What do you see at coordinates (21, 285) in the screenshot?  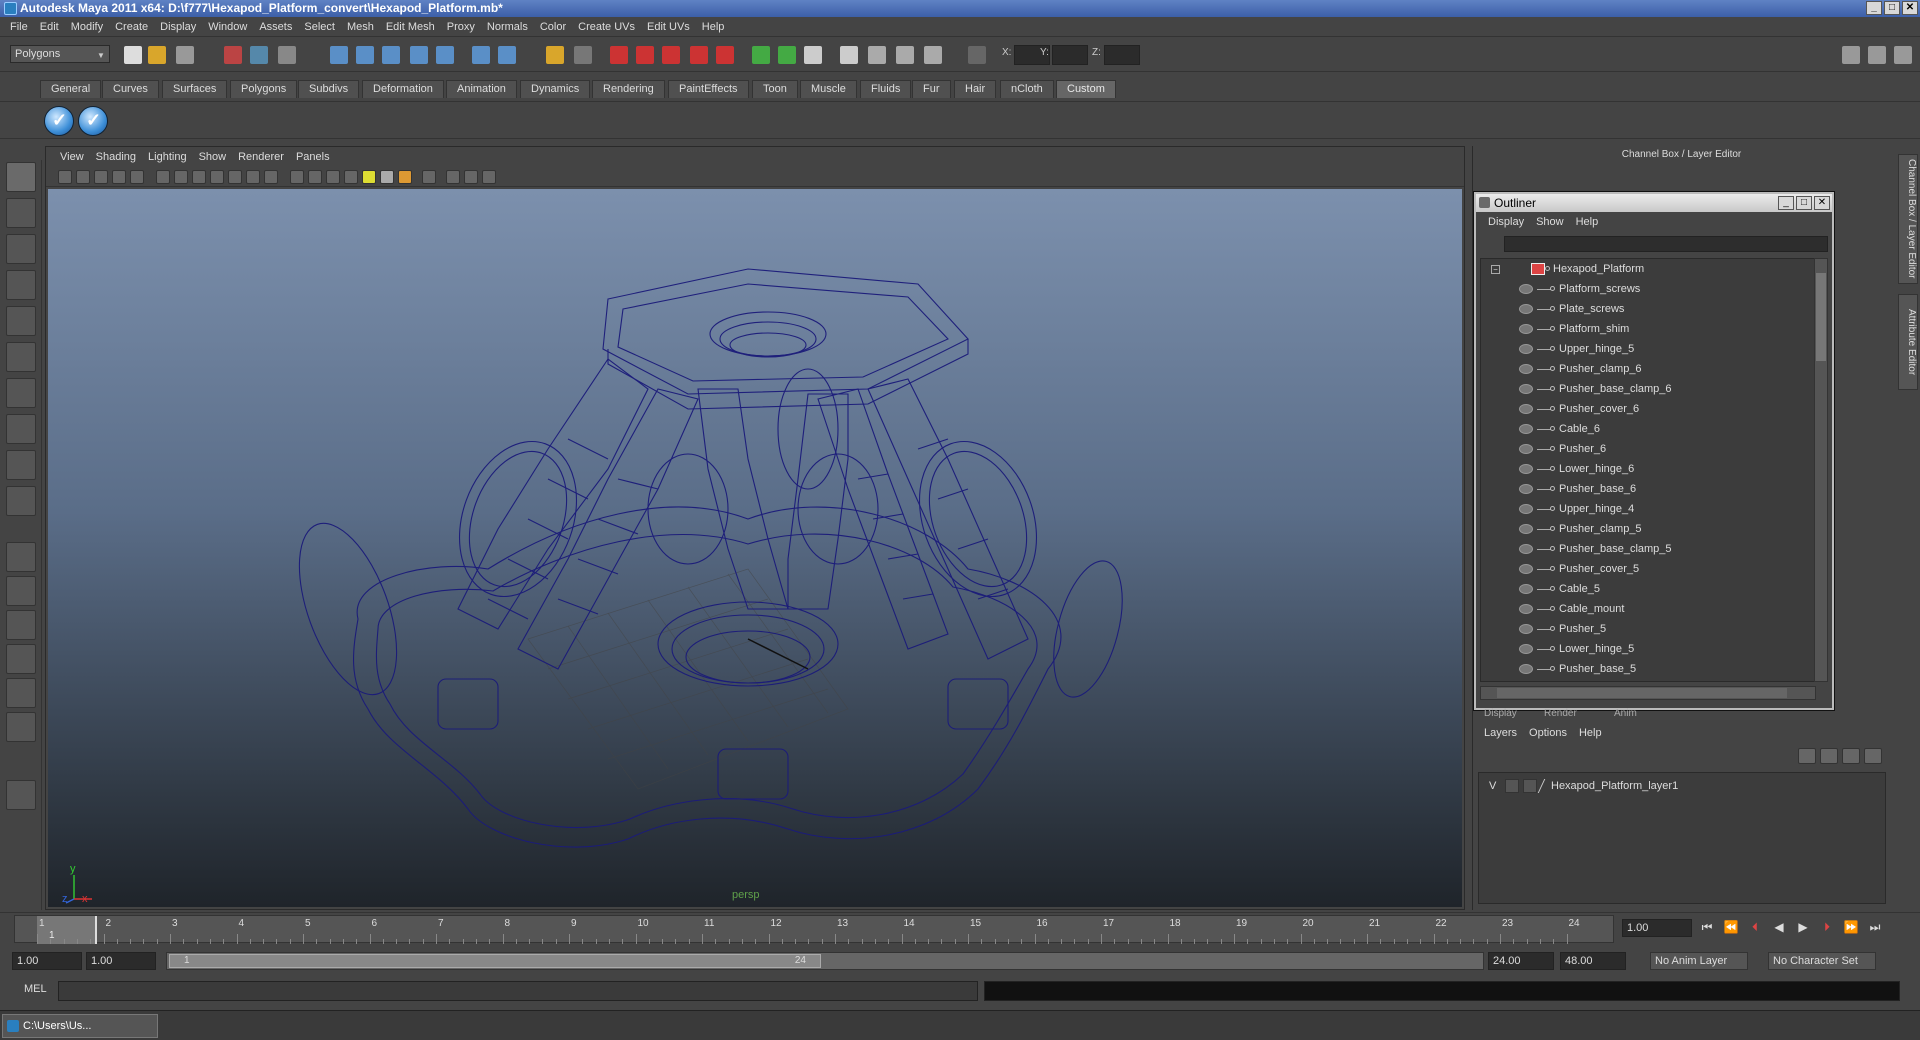 I see `move-tool-icon` at bounding box center [21, 285].